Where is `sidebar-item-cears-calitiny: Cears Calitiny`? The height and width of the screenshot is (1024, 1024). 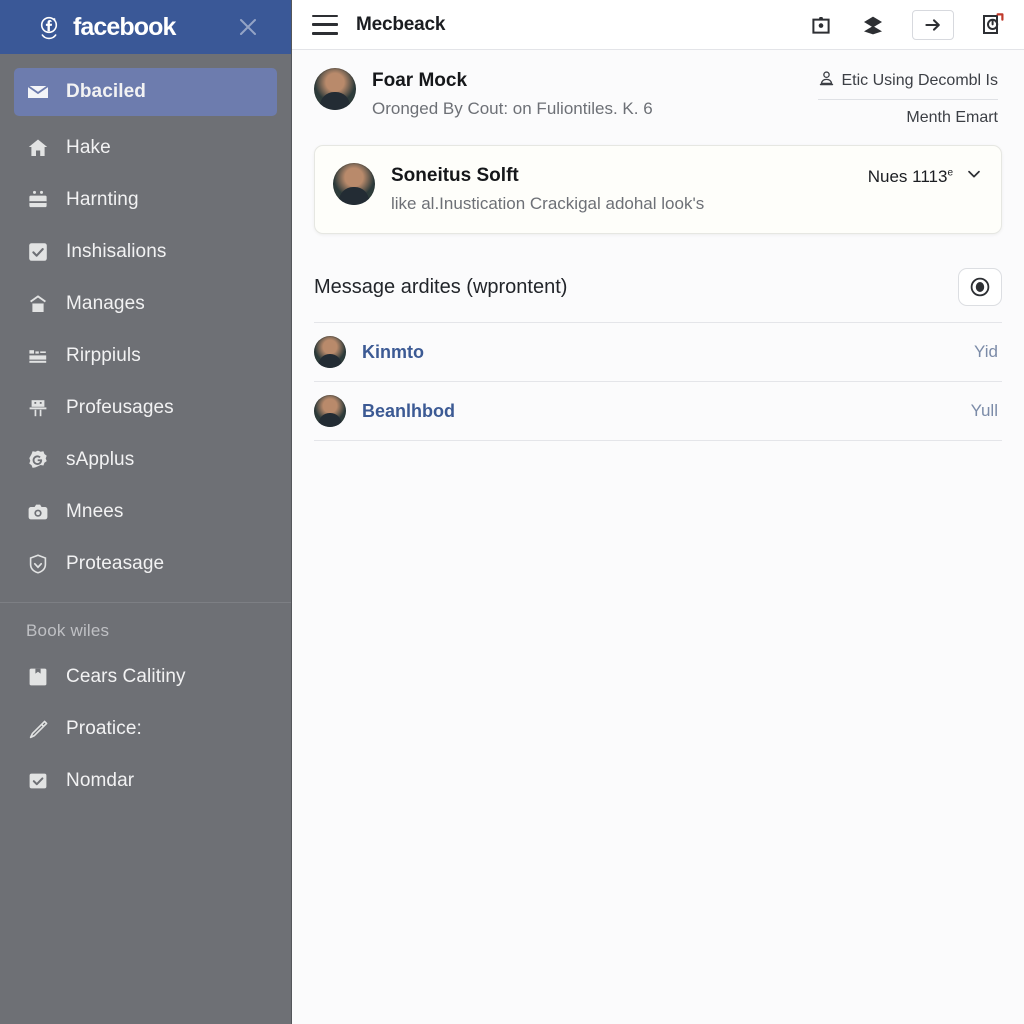 sidebar-item-cears-calitiny: Cears Calitiny is located at coordinates (145, 677).